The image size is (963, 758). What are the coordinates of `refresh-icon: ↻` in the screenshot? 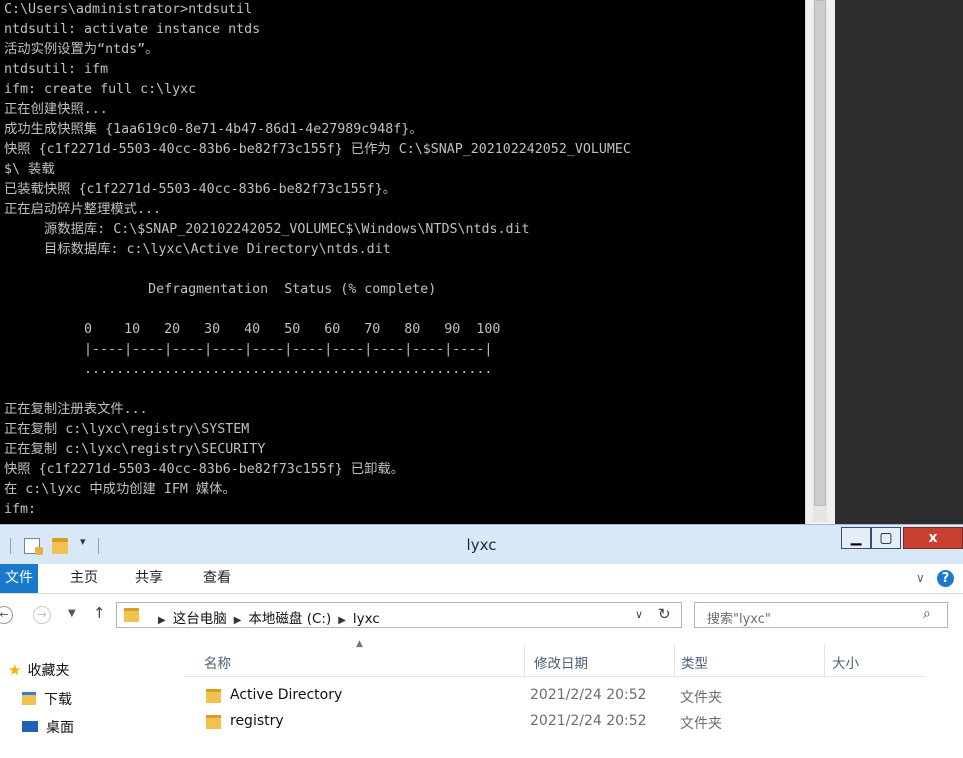 It's located at (664, 614).